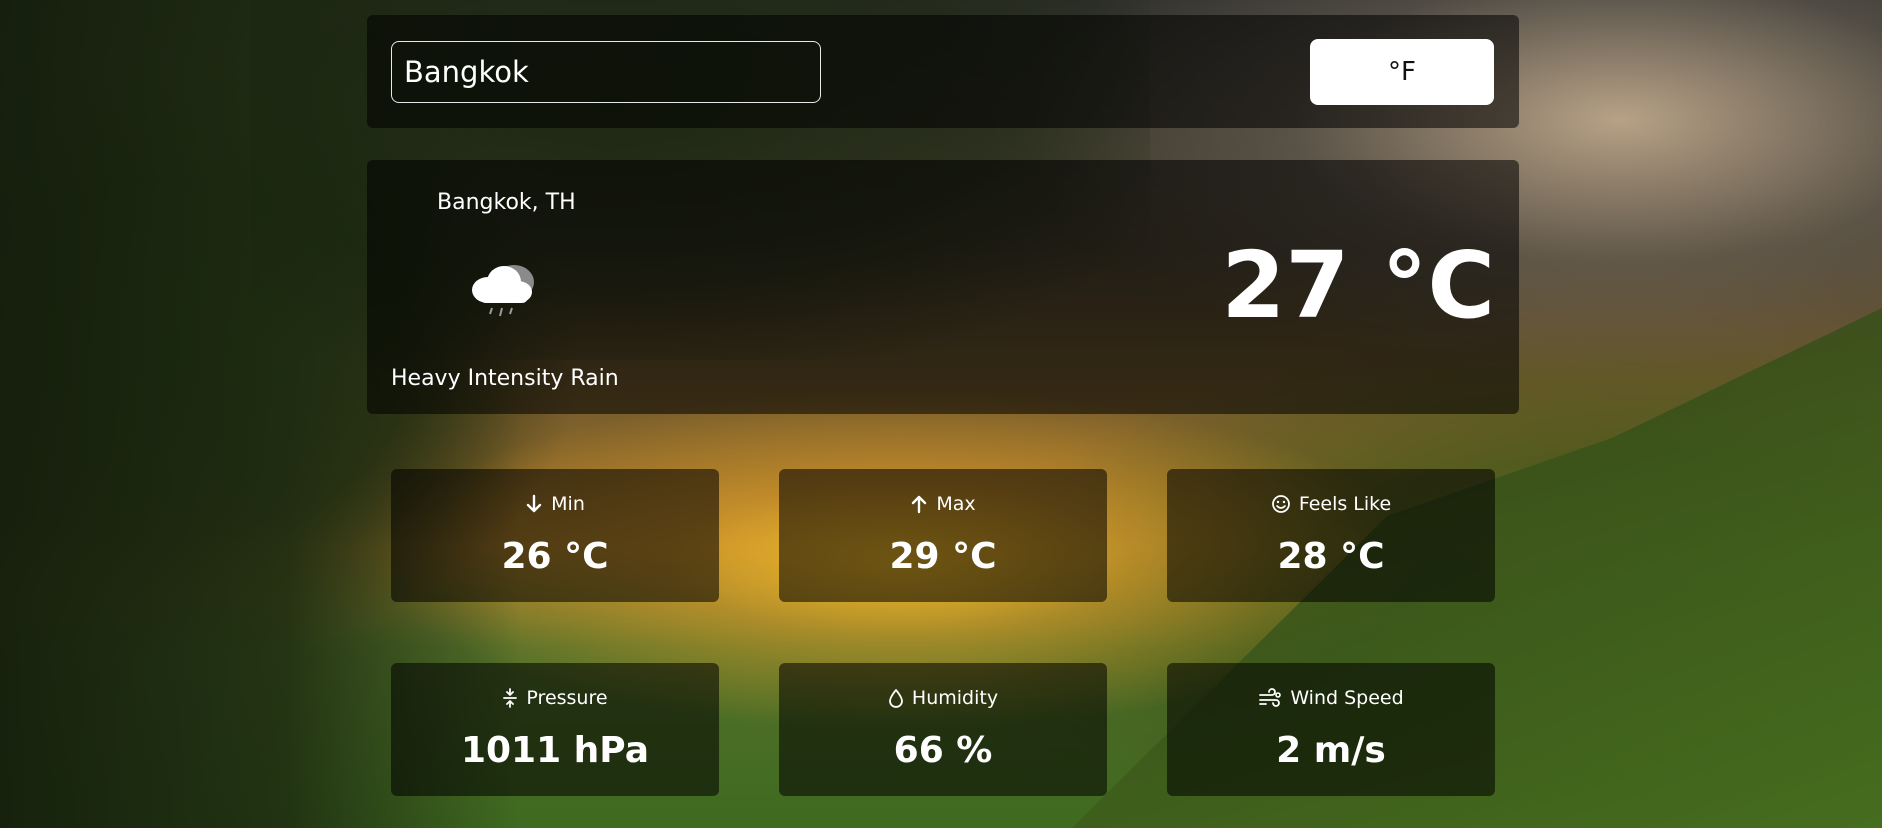 The image size is (1882, 828). Describe the element at coordinates (606, 72) in the screenshot. I see `city-search-input` at that location.